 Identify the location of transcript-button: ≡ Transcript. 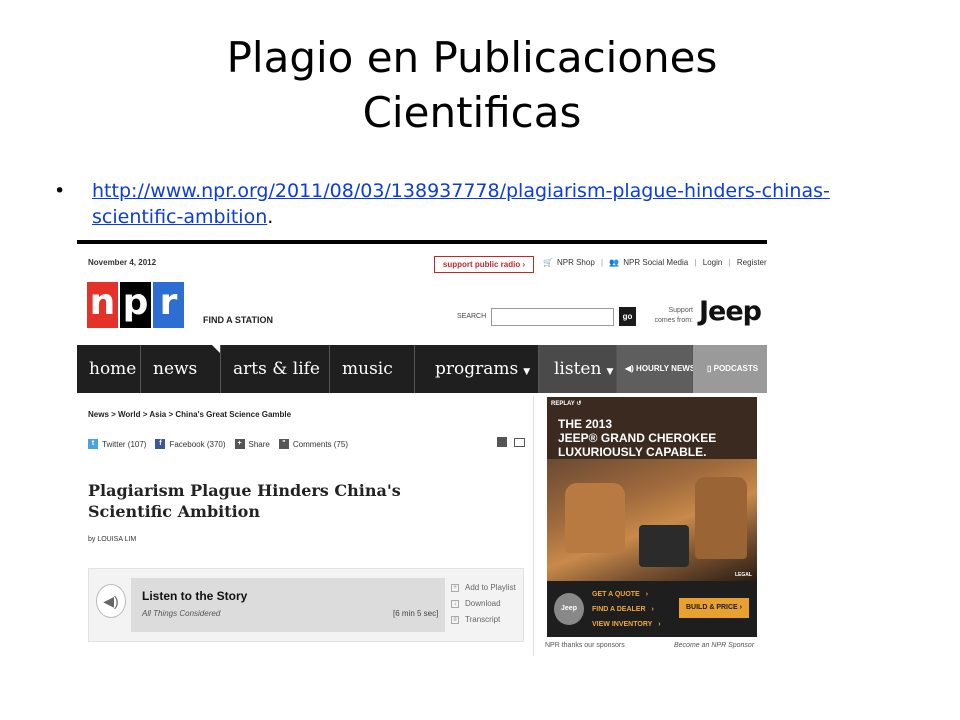
(483, 620).